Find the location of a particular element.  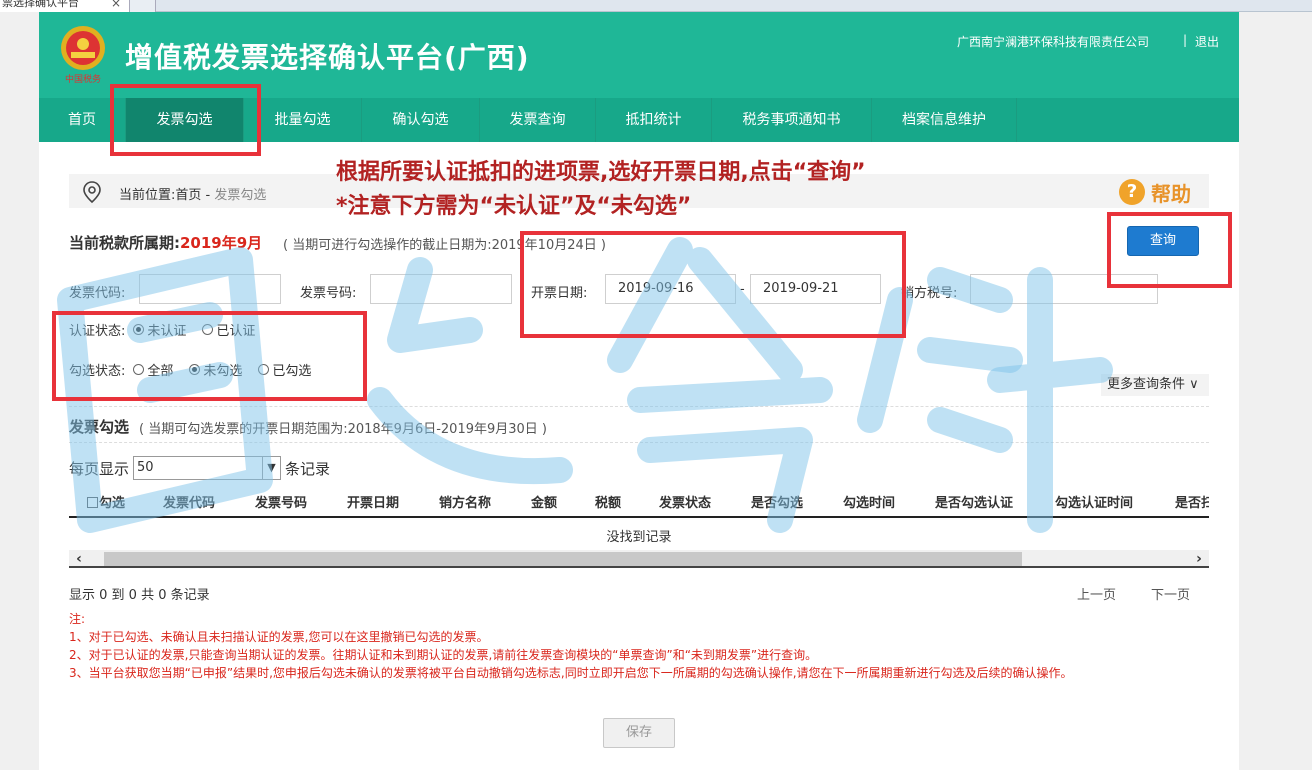

site-title: 增值税发票选择确认平台(广西) is located at coordinates (327, 57).